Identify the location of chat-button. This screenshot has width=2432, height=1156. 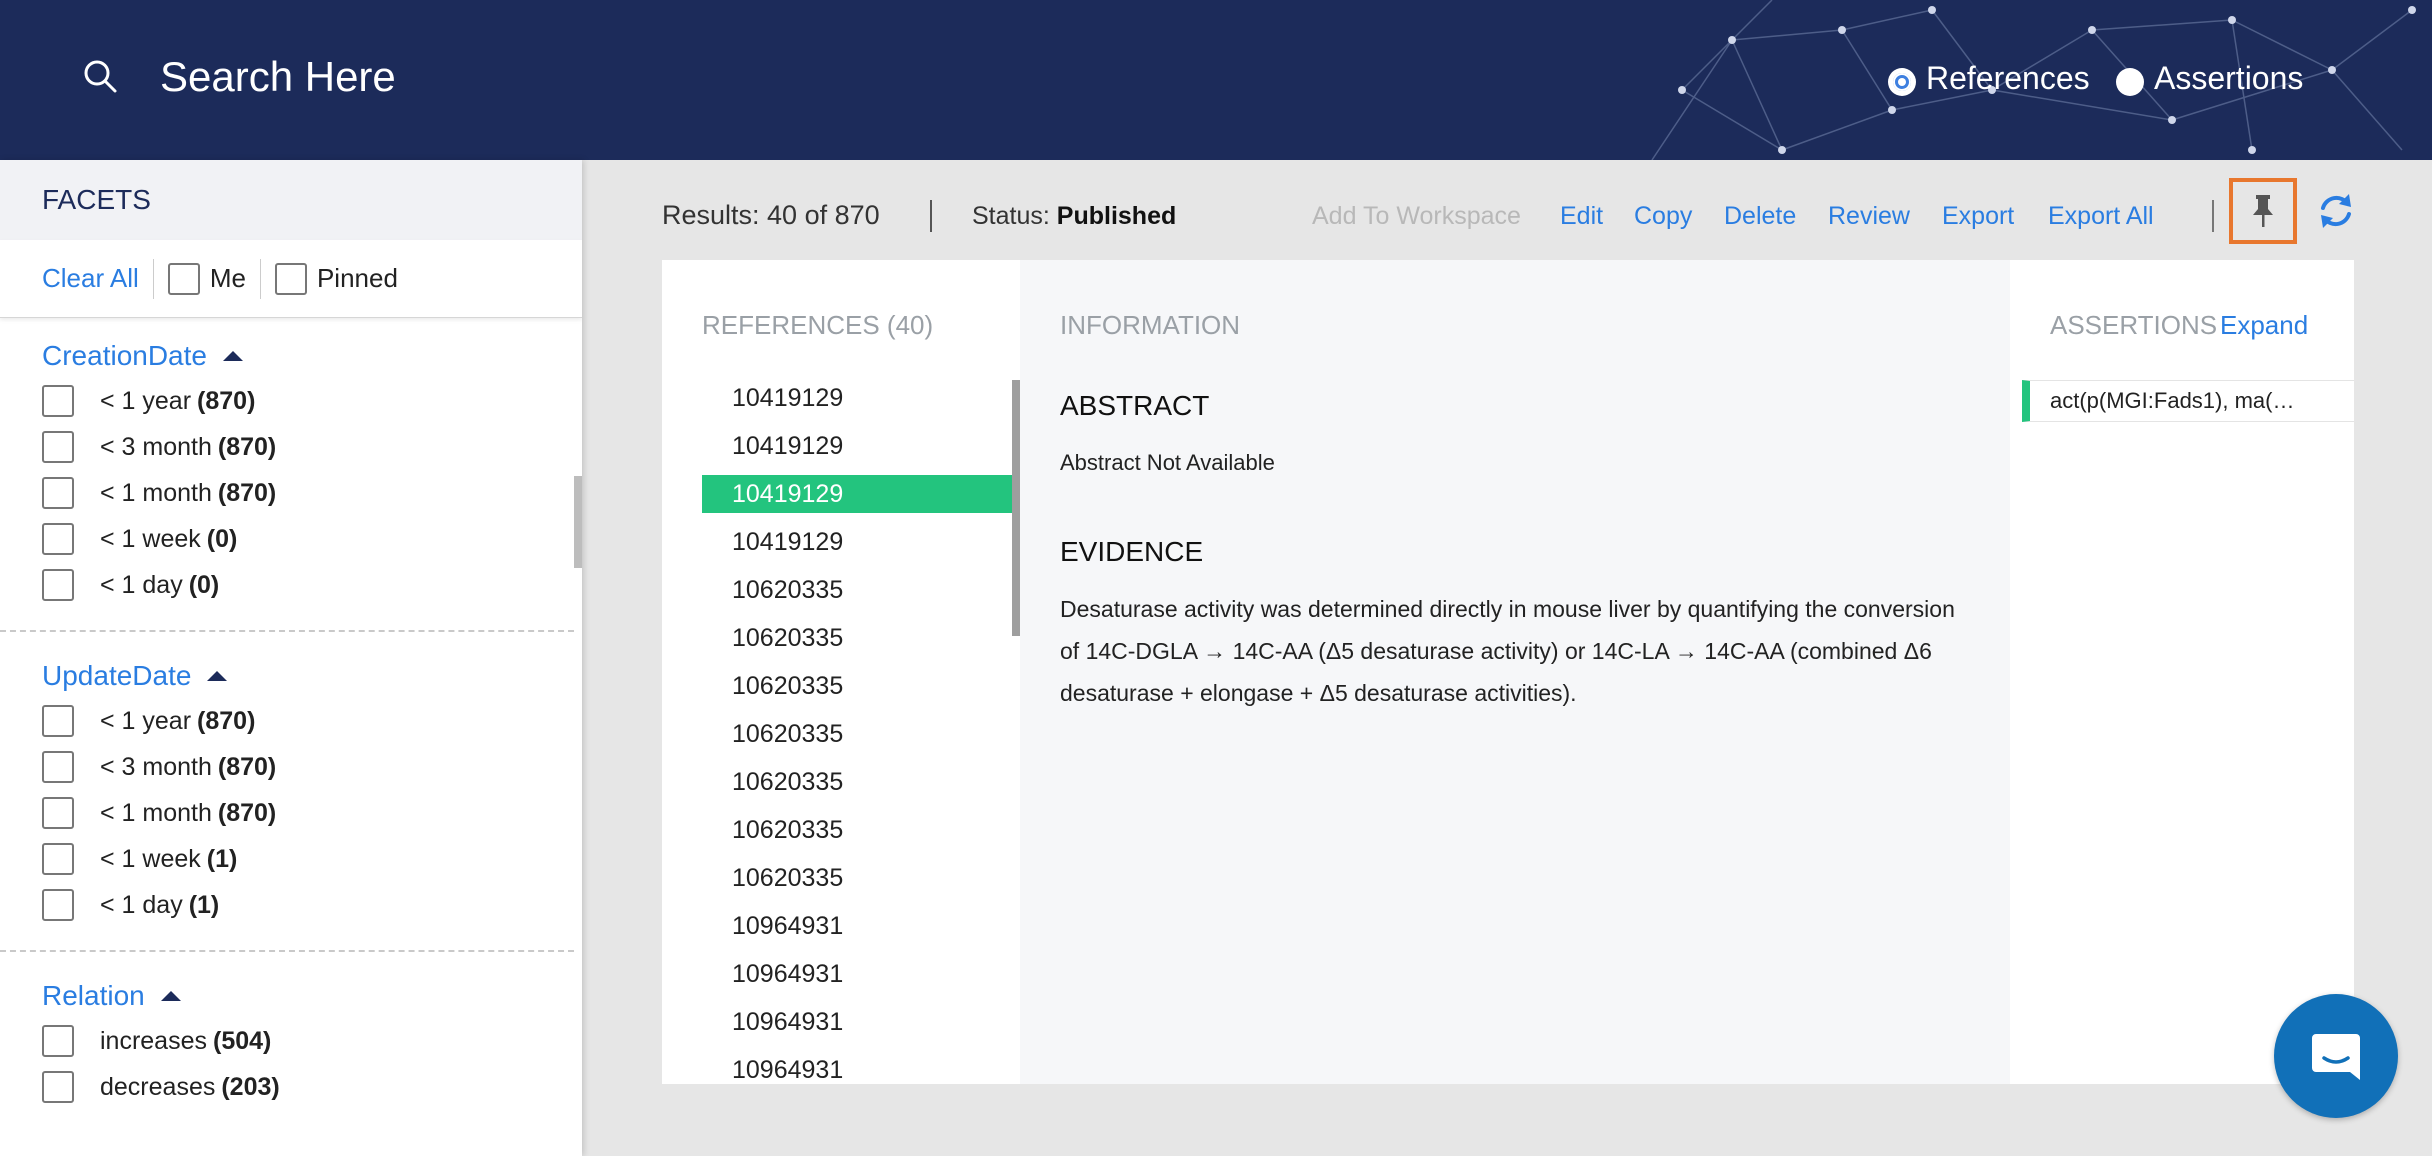
(2336, 1056).